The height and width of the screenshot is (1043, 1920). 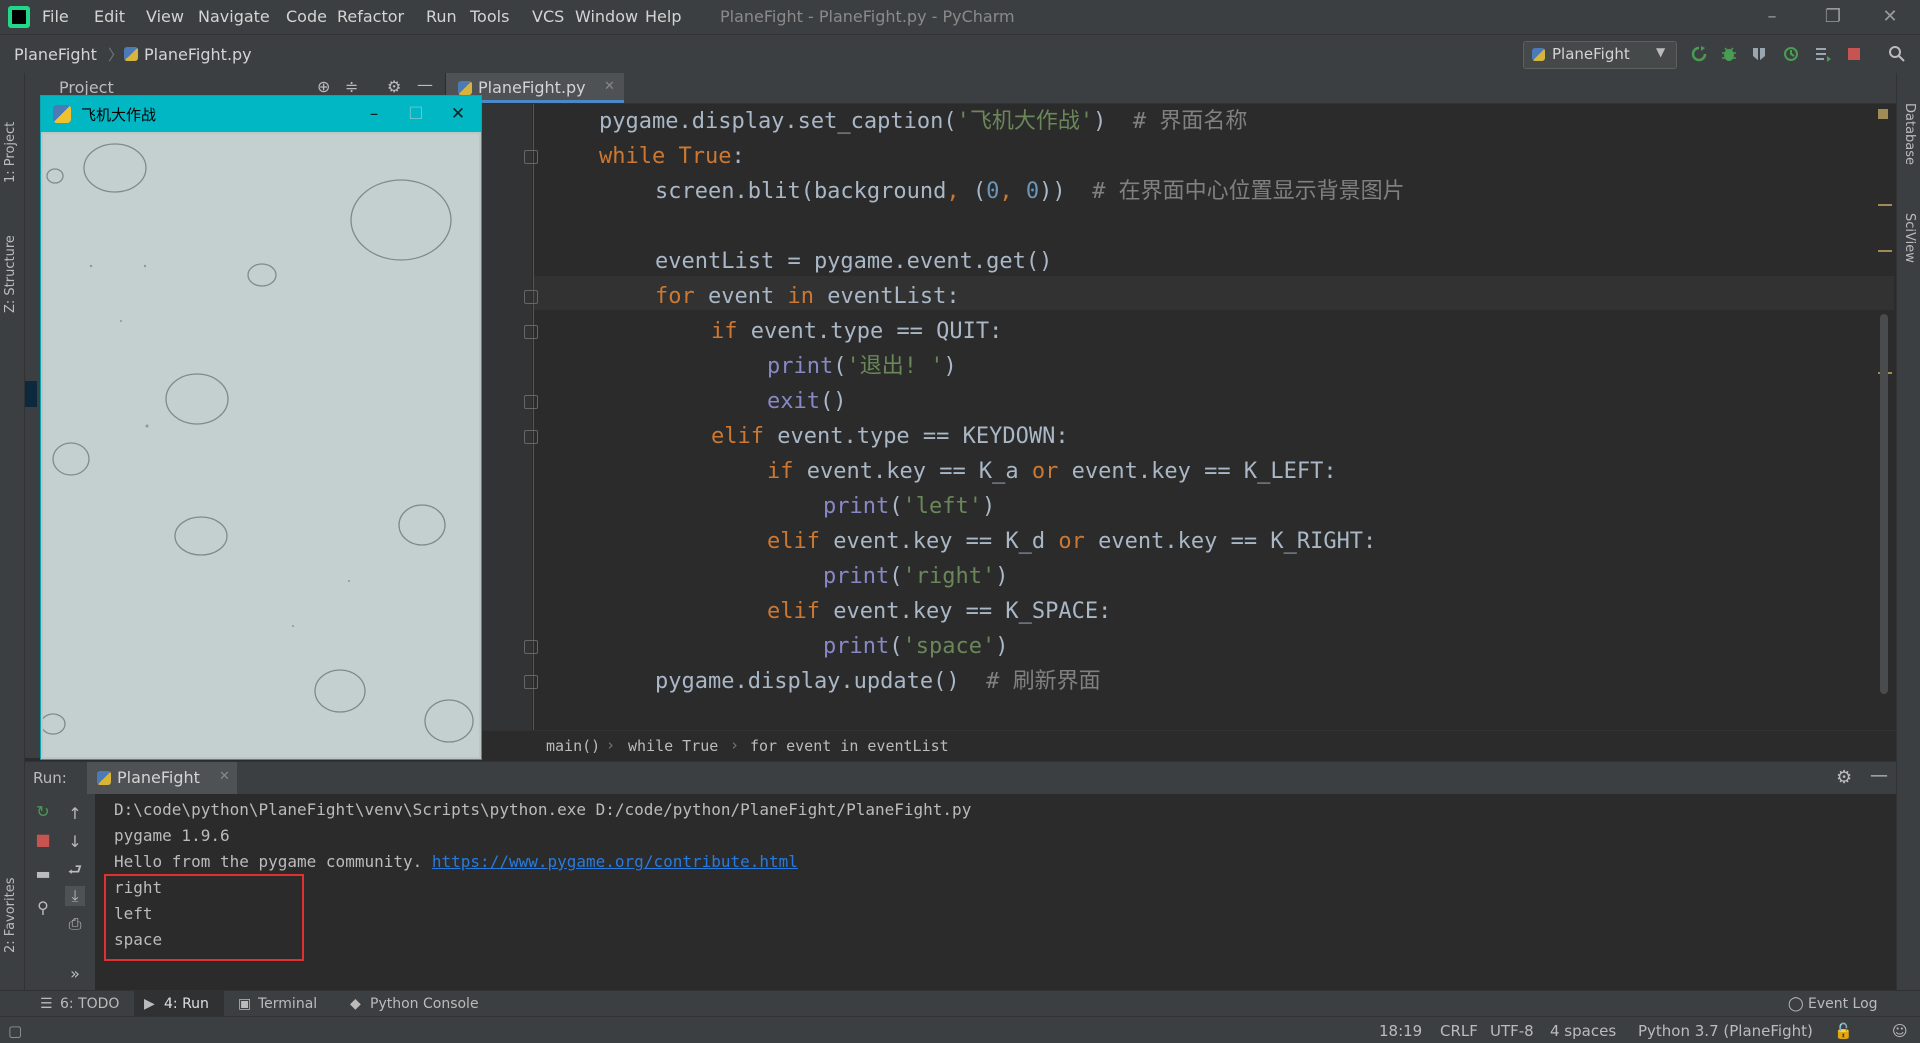 I want to click on pygame-contribute-link: https://www.pygame.org/contribute.html, so click(x=615, y=861).